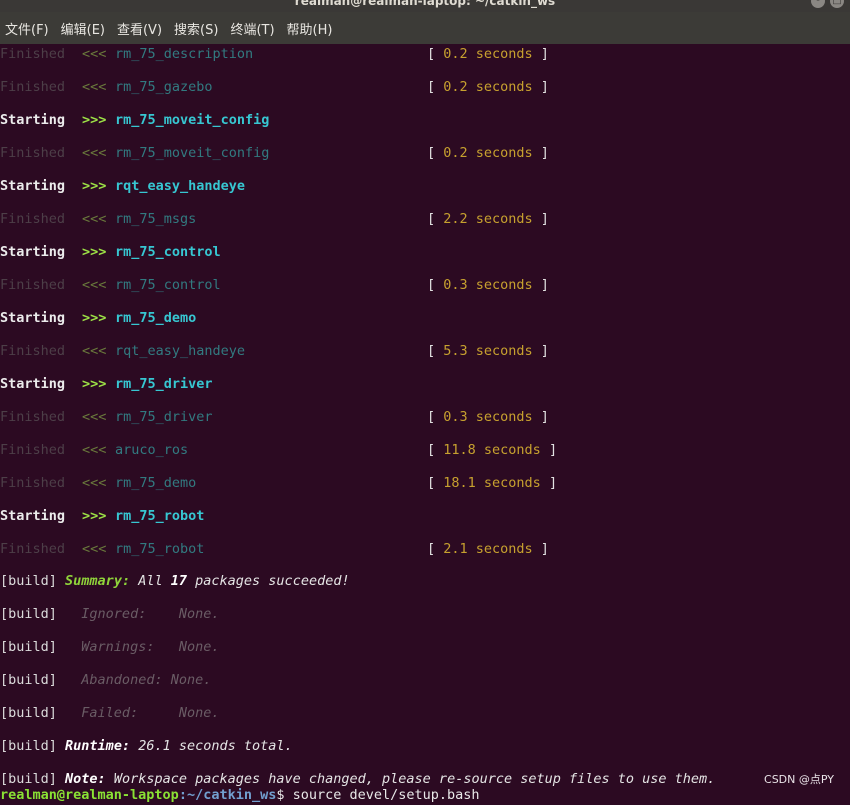 The height and width of the screenshot is (805, 850). I want to click on window-titlebar: realman@realman-laptop: ~/catkin_ws - □, so click(425, 6).